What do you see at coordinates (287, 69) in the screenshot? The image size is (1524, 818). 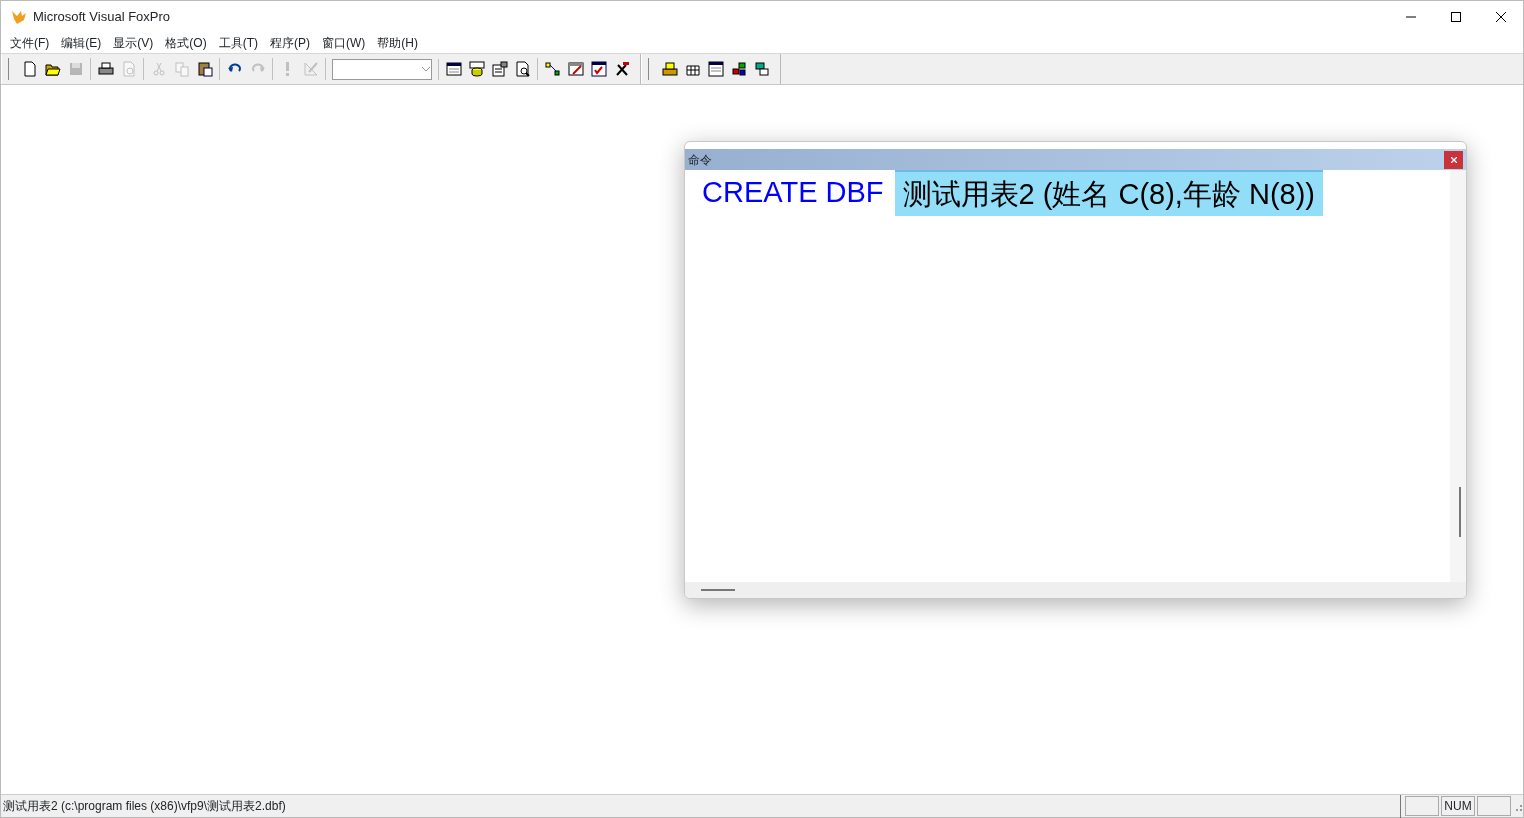 I see `exclamation-icon` at bounding box center [287, 69].